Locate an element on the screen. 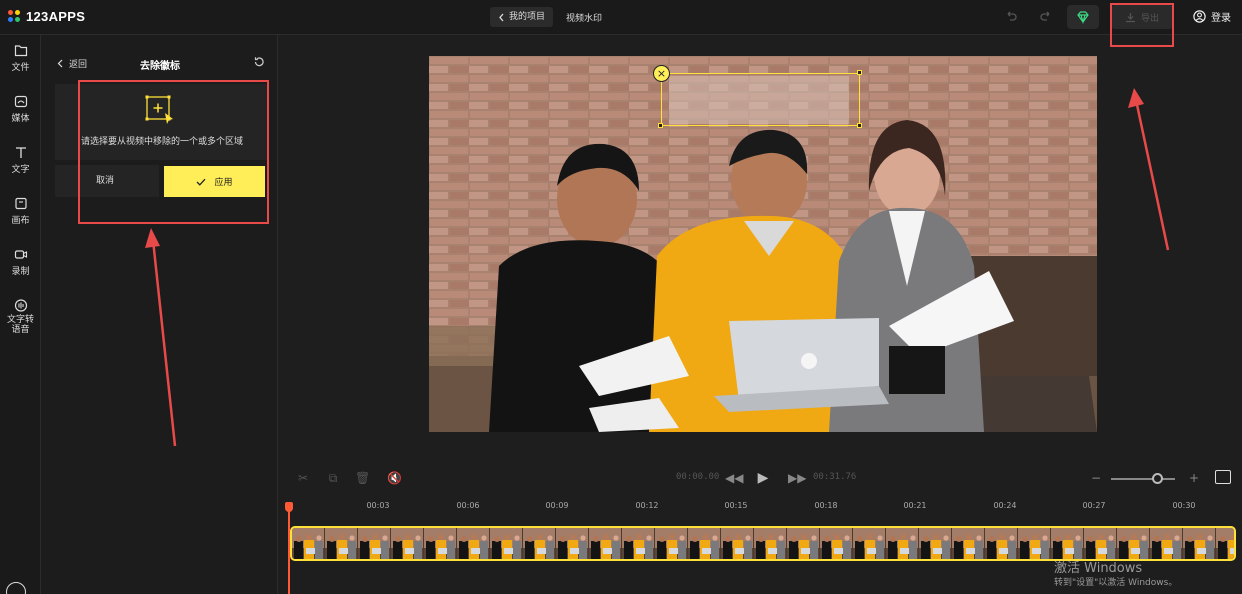  tick-label: 00:09 is located at coordinates (557, 505).